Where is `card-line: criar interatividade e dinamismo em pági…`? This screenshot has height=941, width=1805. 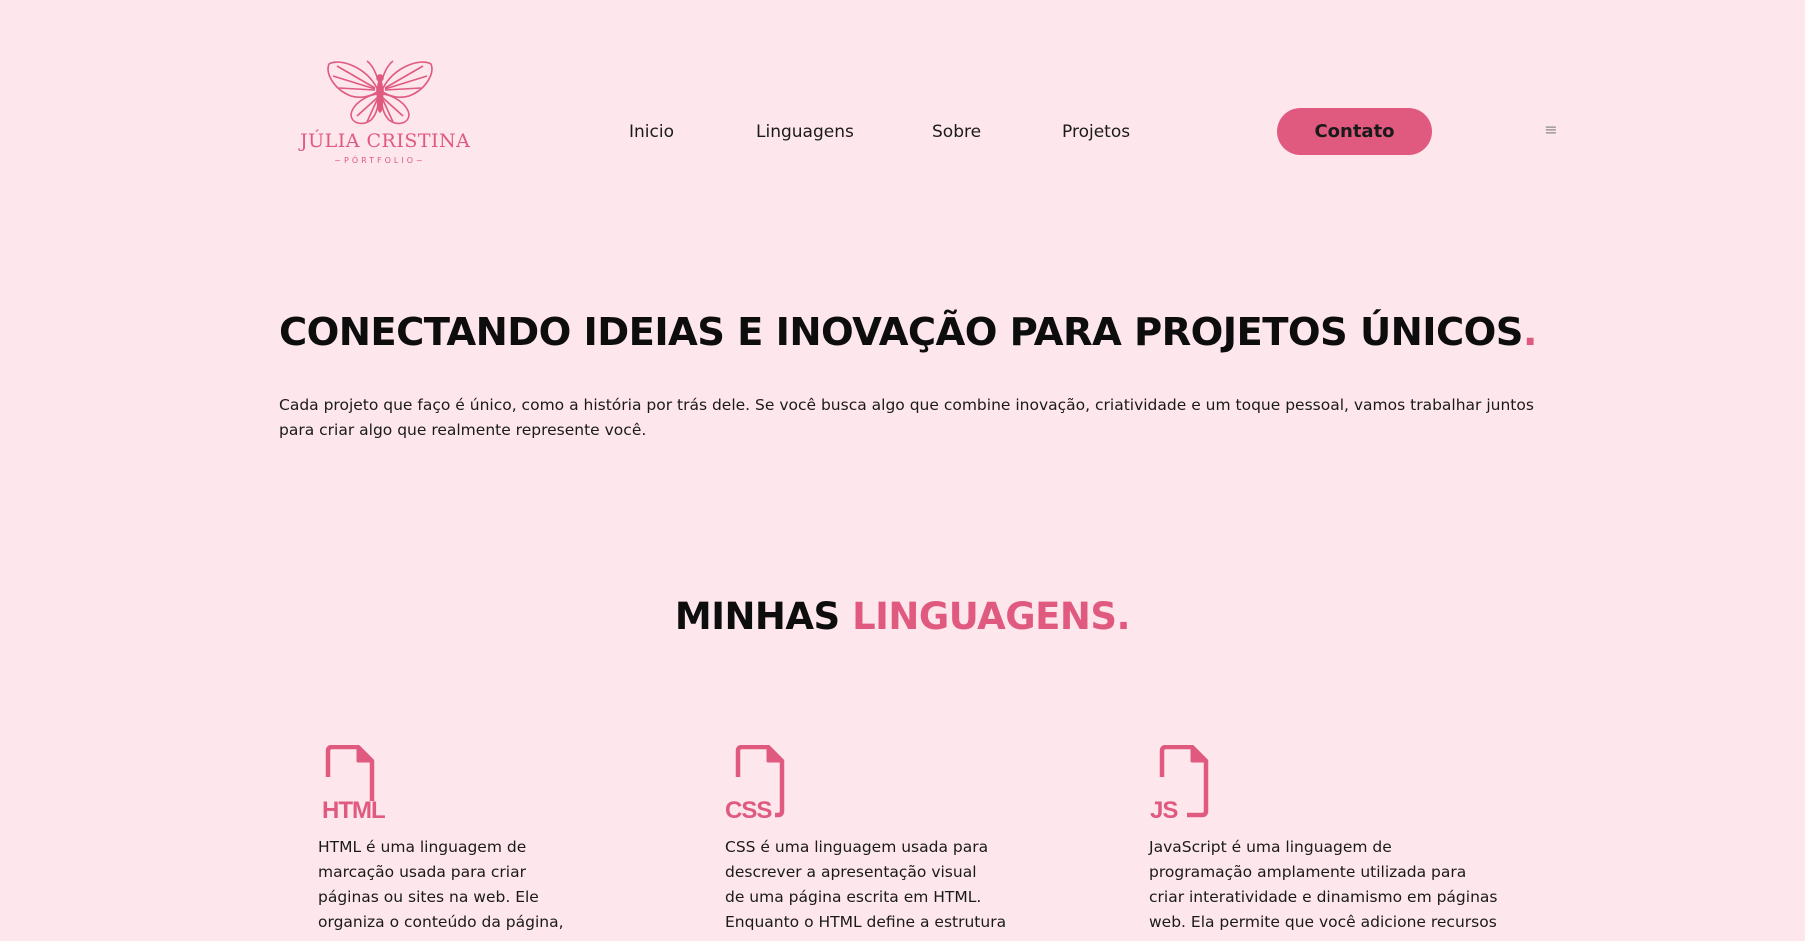 card-line: criar interatividade e dinamismo em pági… is located at coordinates (1323, 897).